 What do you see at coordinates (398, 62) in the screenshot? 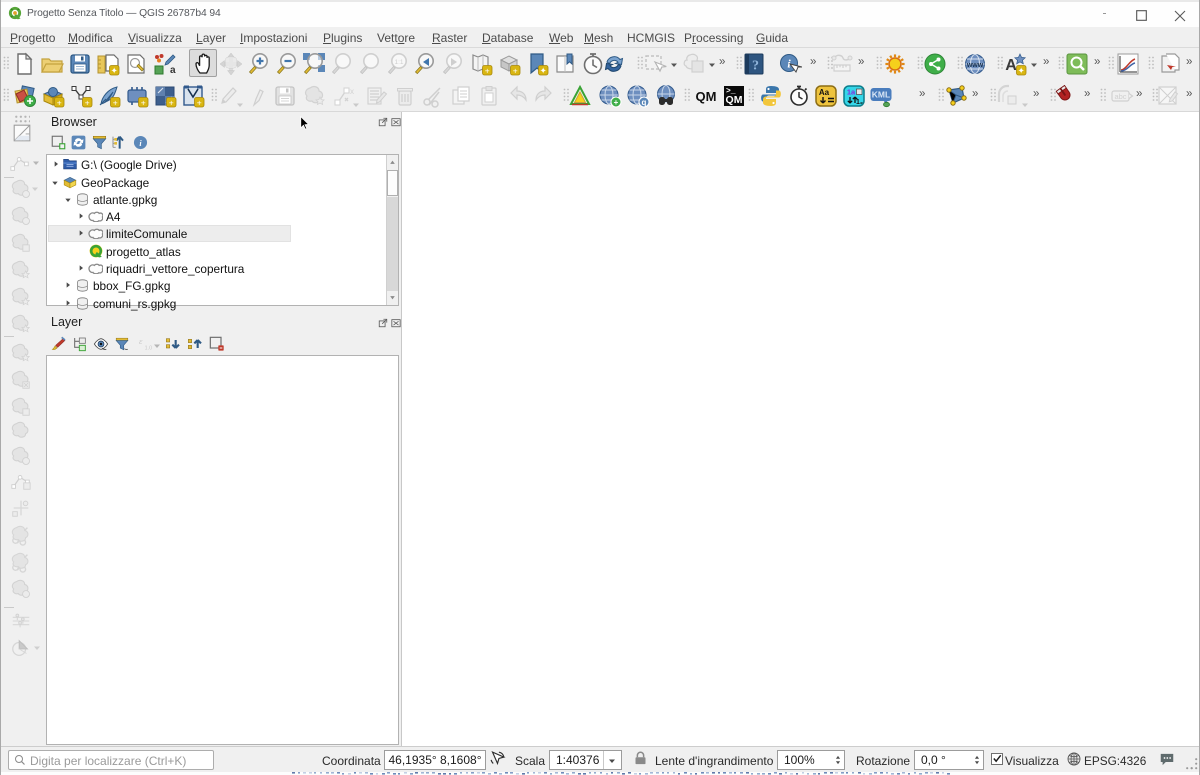
I see `svg-text: 1:1` at bounding box center [398, 62].